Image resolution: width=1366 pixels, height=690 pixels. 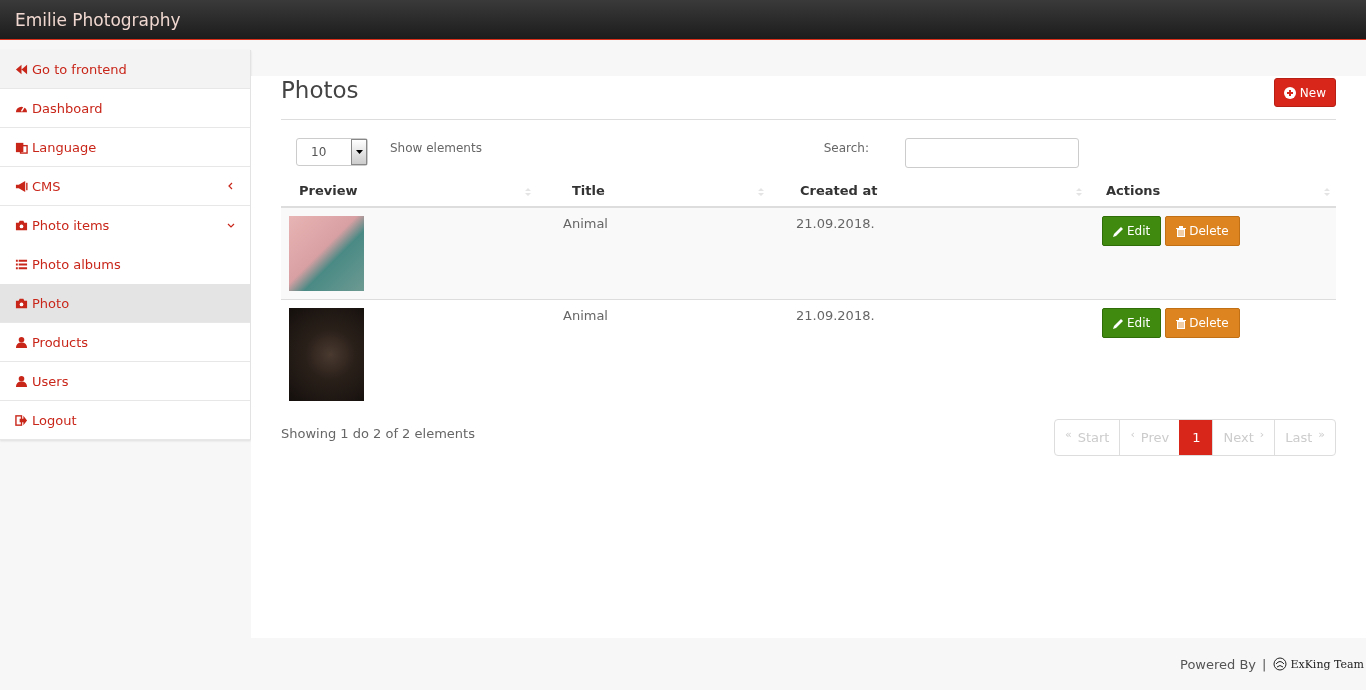 What do you see at coordinates (1196, 437) in the screenshot?
I see `pagination-link: 1` at bounding box center [1196, 437].